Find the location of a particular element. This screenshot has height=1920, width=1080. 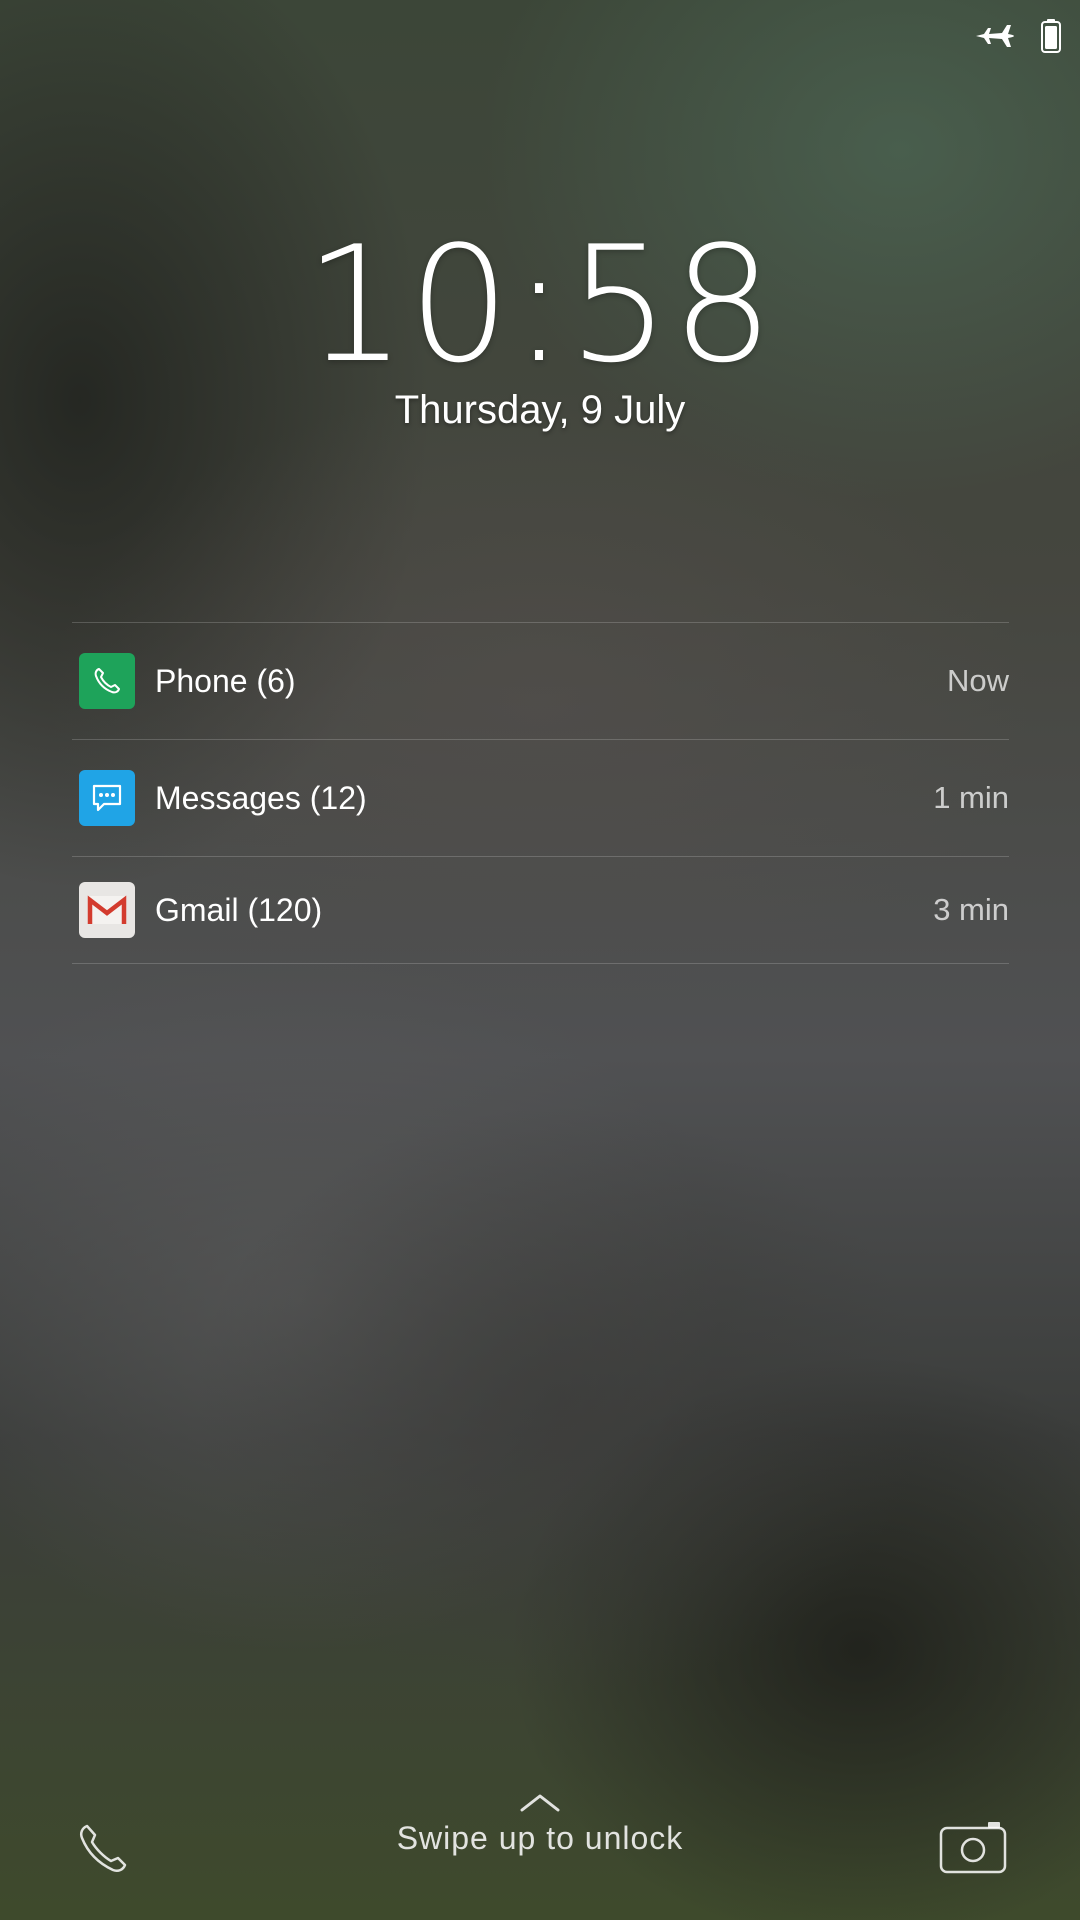

battery-icon is located at coordinates (1051, 36).